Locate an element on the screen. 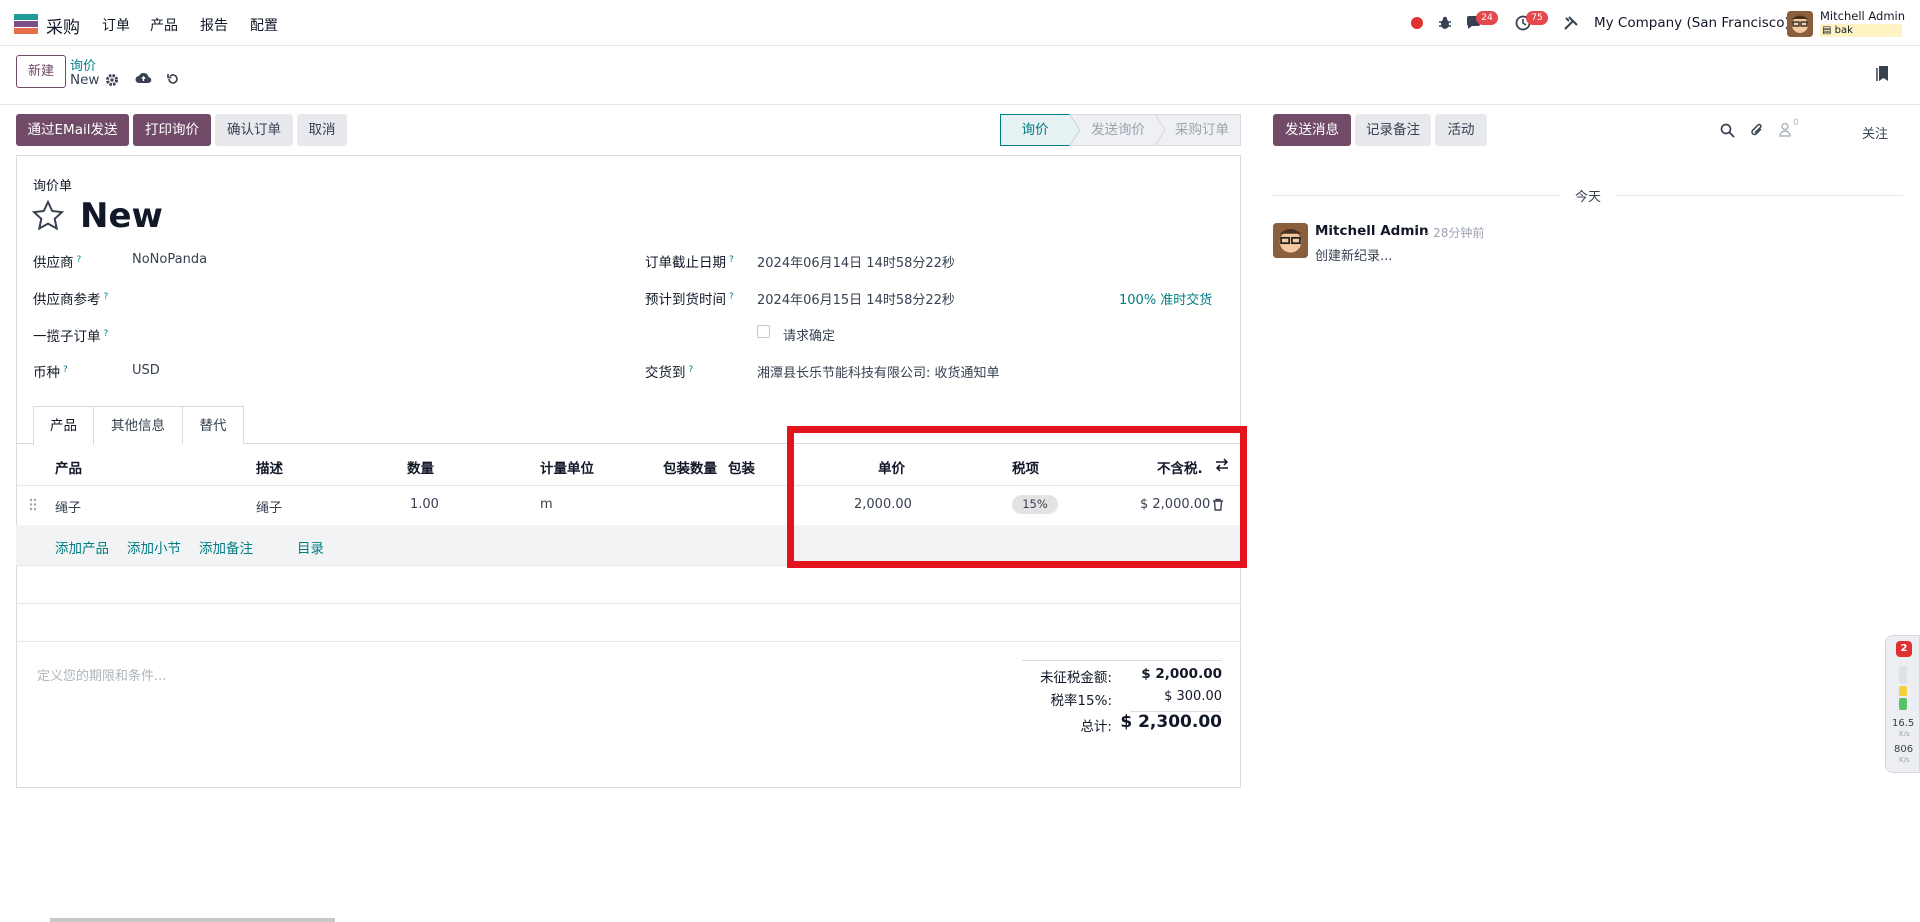 The height and width of the screenshot is (922, 1920). status-bar: 询价 发送询价 采购订单 is located at coordinates (1120, 130).